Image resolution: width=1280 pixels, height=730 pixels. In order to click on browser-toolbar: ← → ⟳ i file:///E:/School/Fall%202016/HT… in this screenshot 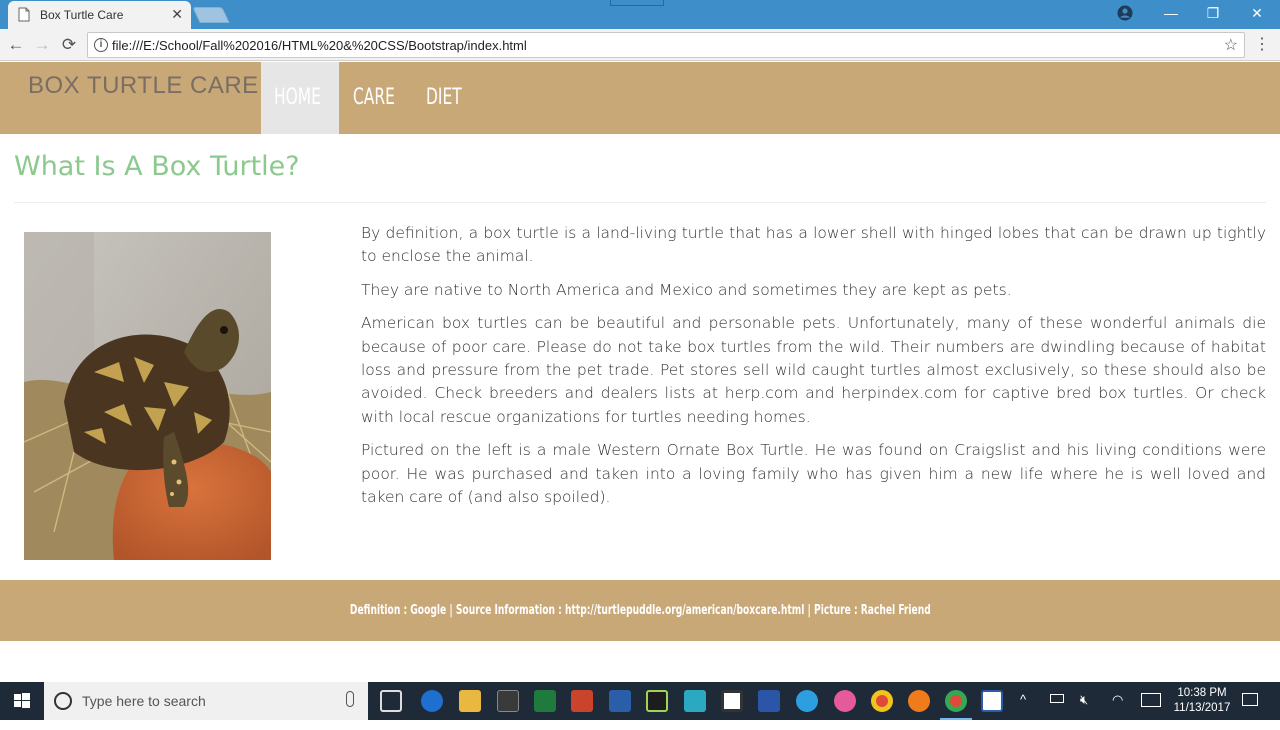, I will do `click(640, 45)`.